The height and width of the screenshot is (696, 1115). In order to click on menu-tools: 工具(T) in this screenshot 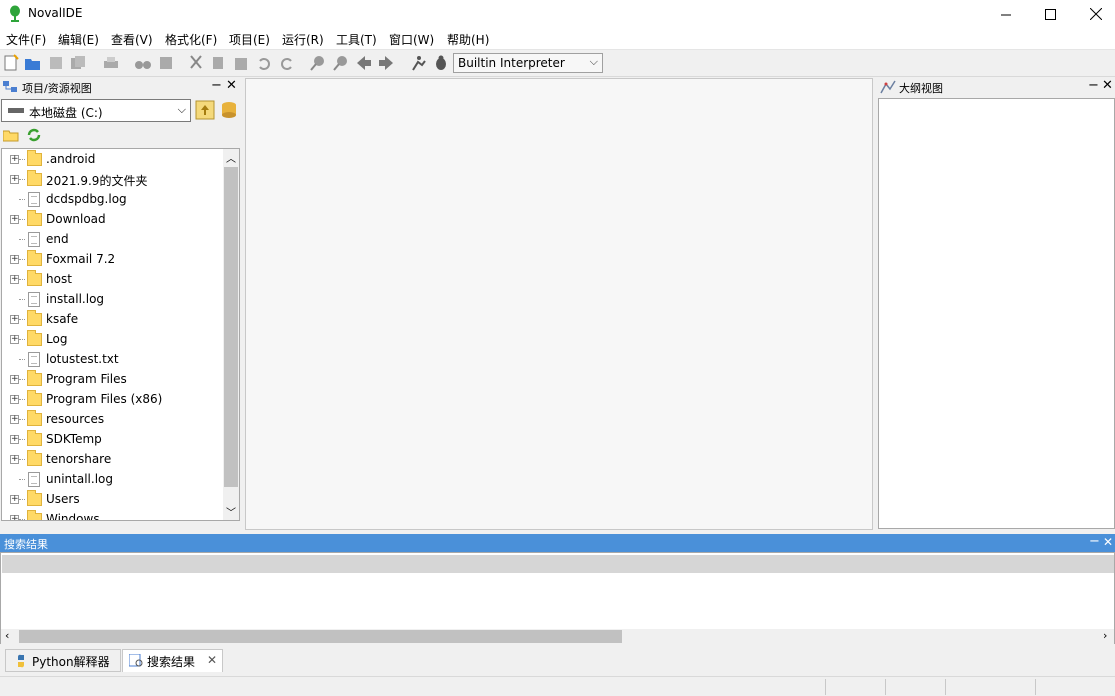, I will do `click(356, 39)`.